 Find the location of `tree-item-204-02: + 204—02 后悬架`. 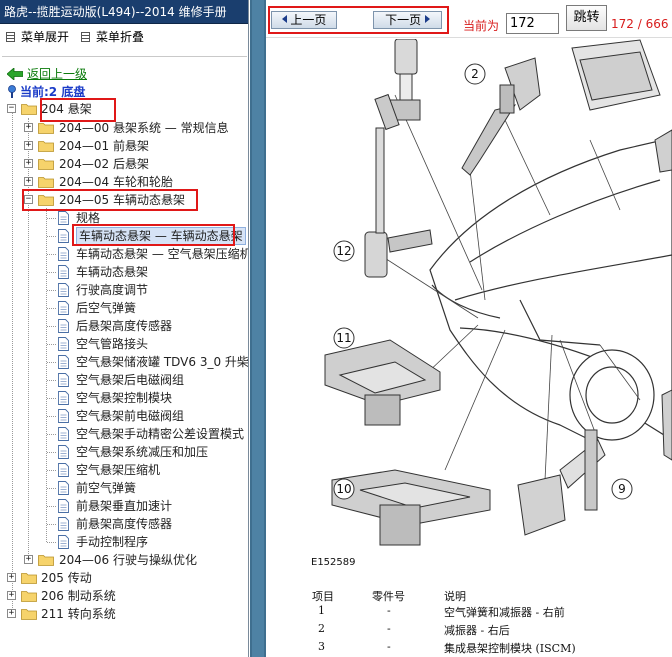

tree-item-204-02: + 204—02 后悬架 is located at coordinates (124, 164).